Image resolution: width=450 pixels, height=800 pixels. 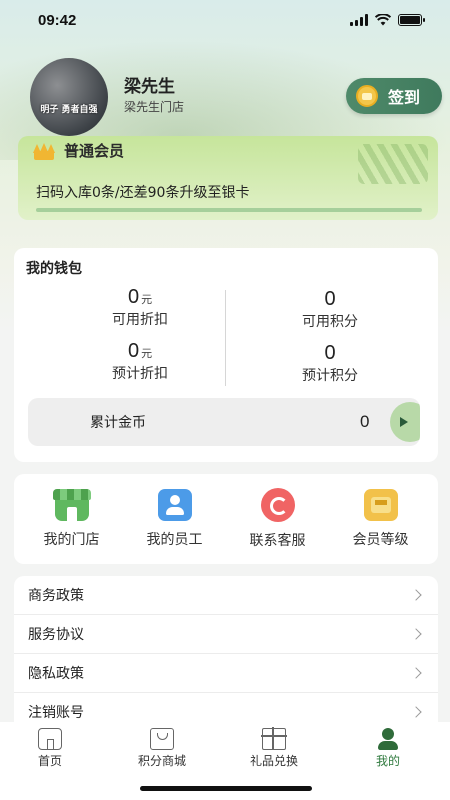 I want to click on leaf-decoration, so click(x=393, y=164).